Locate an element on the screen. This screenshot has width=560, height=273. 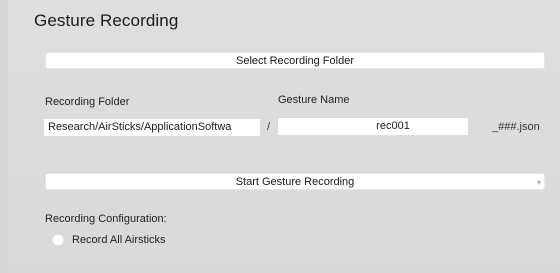
select-recording-folder-label: Select Recording Folder is located at coordinates (294, 61).